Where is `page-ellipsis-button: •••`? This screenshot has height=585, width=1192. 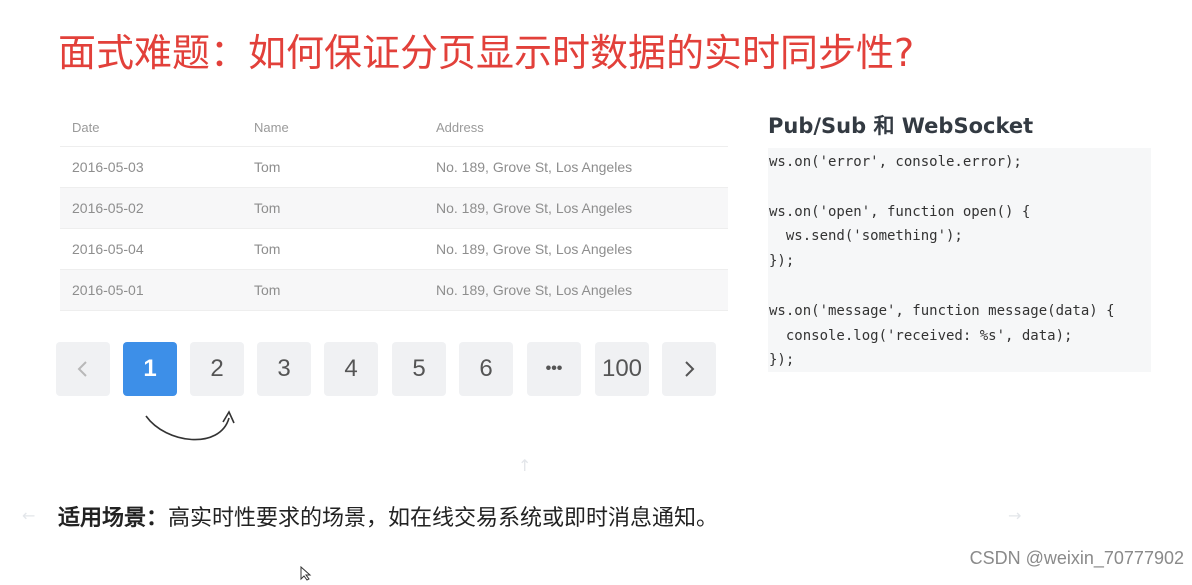 page-ellipsis-button: ••• is located at coordinates (554, 369).